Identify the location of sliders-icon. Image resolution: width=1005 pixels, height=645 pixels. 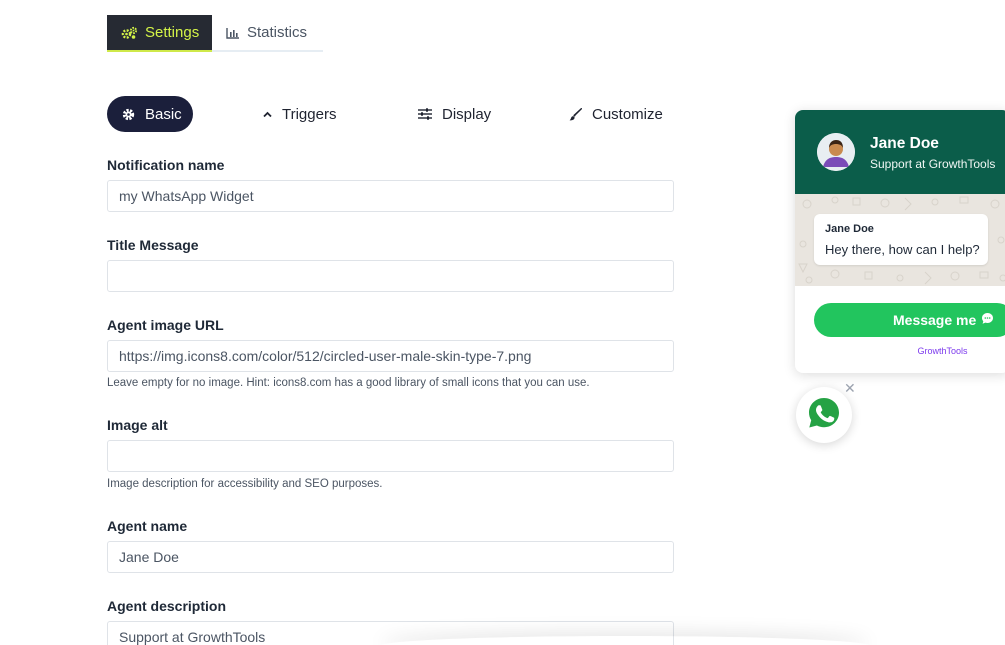
(425, 114).